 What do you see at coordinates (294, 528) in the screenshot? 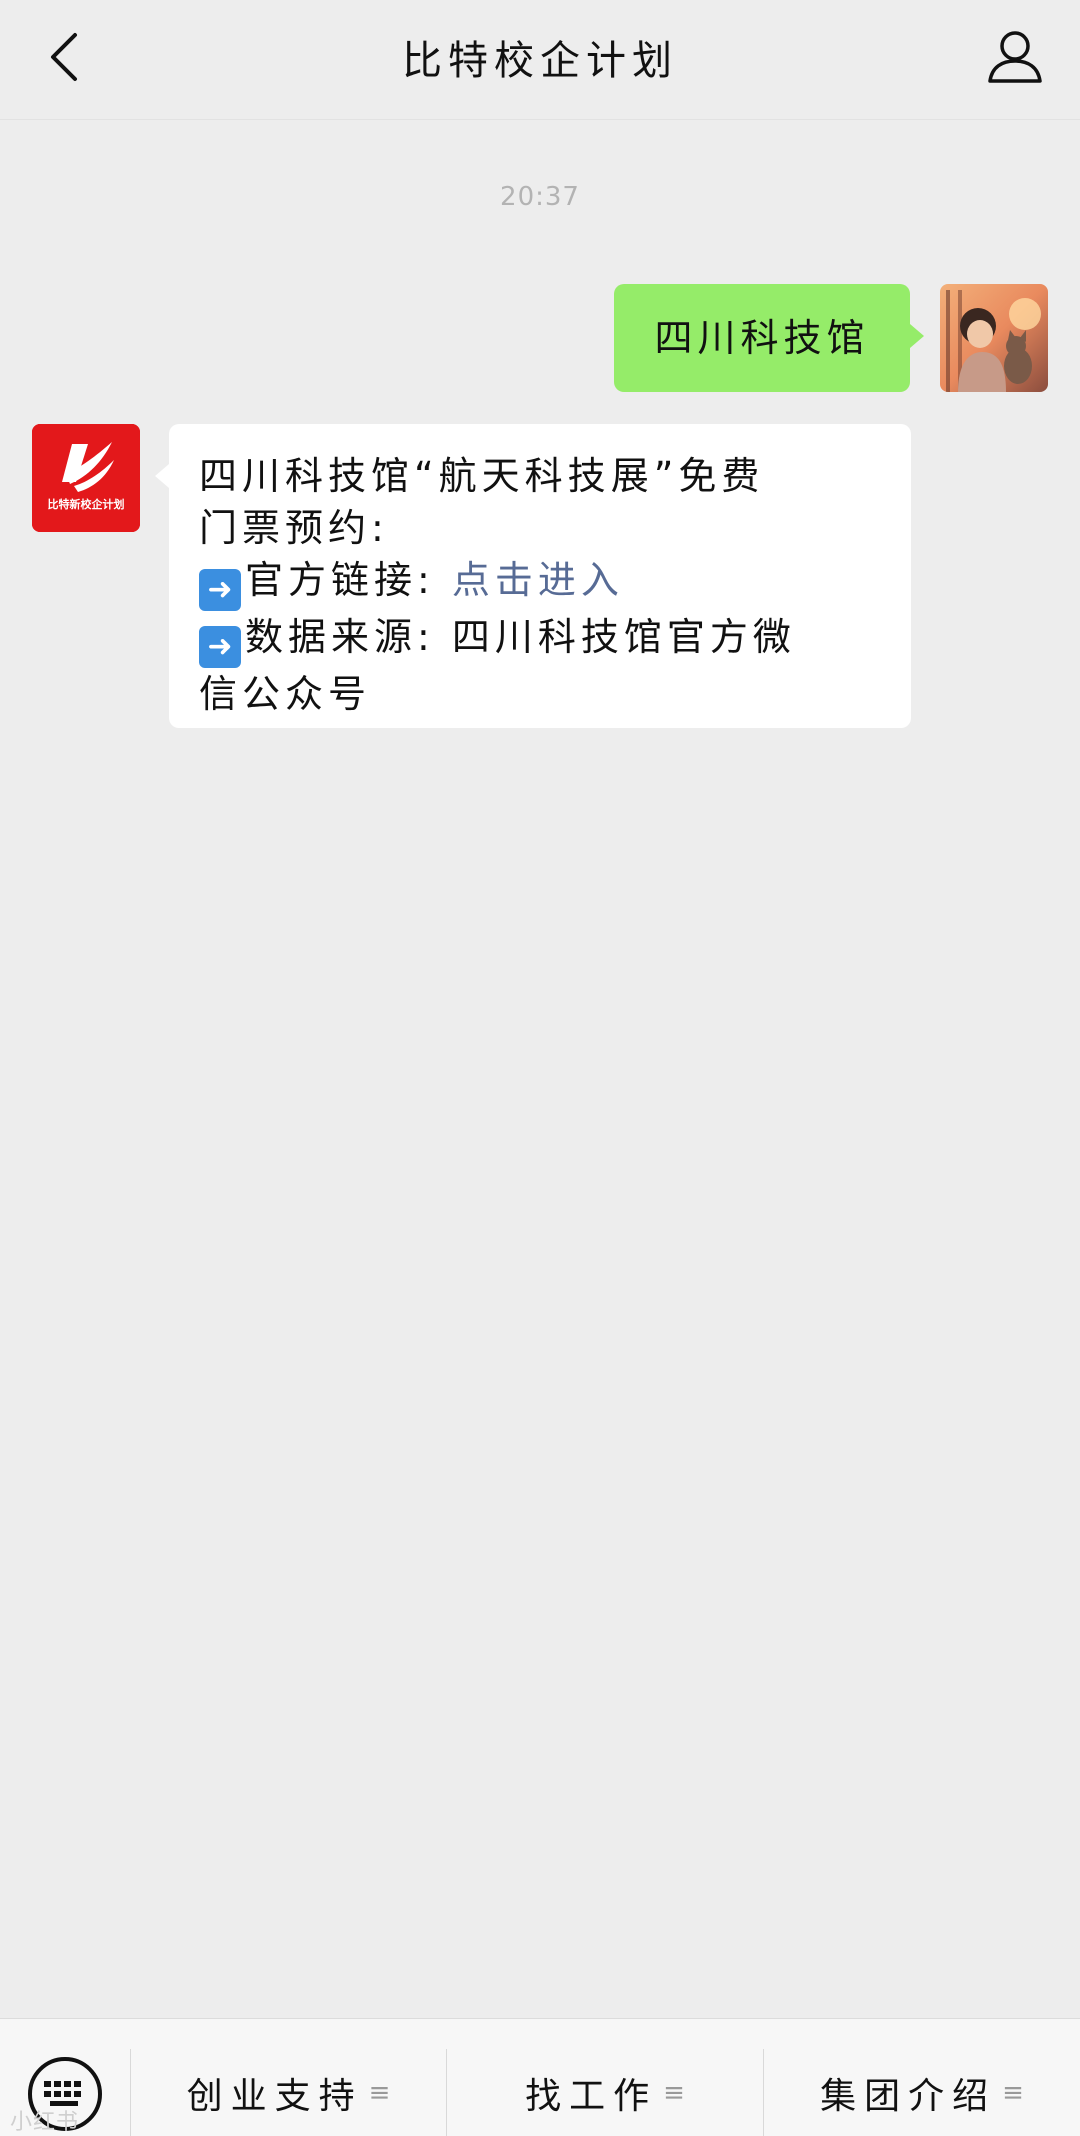
I see `message-line: 门票预约:` at bounding box center [294, 528].